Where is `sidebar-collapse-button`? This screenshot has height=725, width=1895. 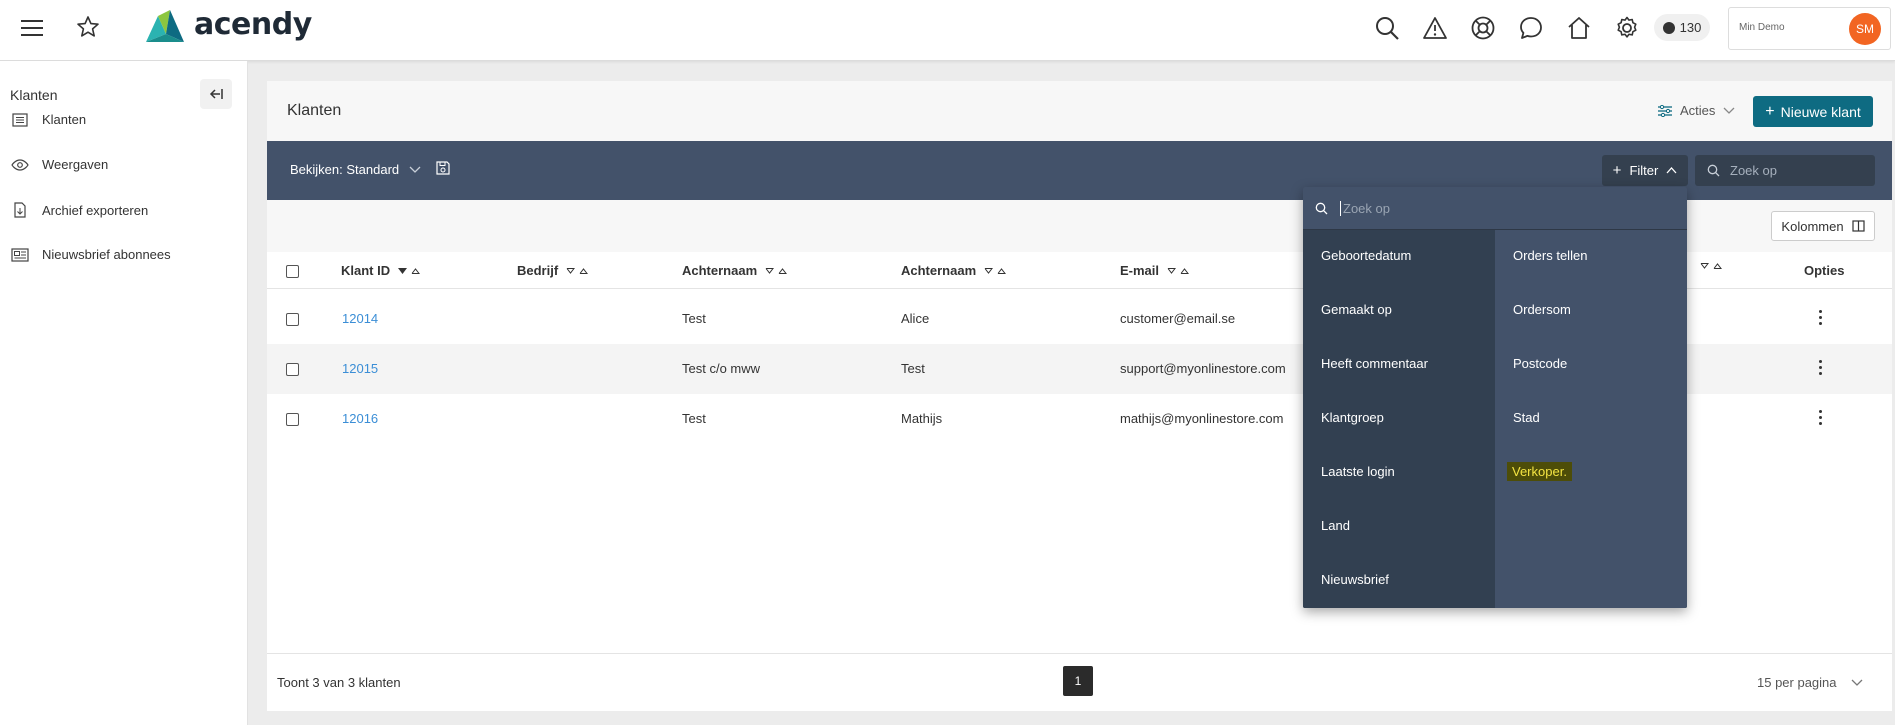 sidebar-collapse-button is located at coordinates (216, 94).